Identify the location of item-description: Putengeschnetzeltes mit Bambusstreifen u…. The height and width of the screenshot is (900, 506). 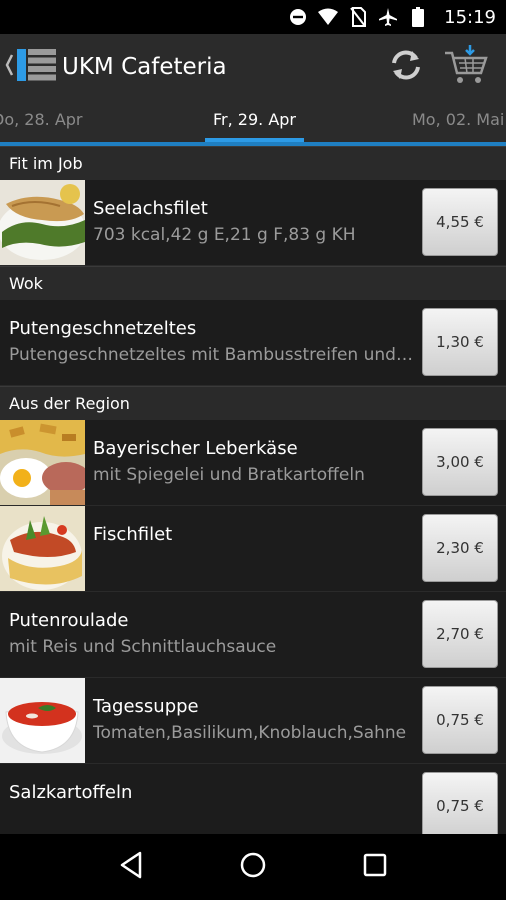
(211, 355).